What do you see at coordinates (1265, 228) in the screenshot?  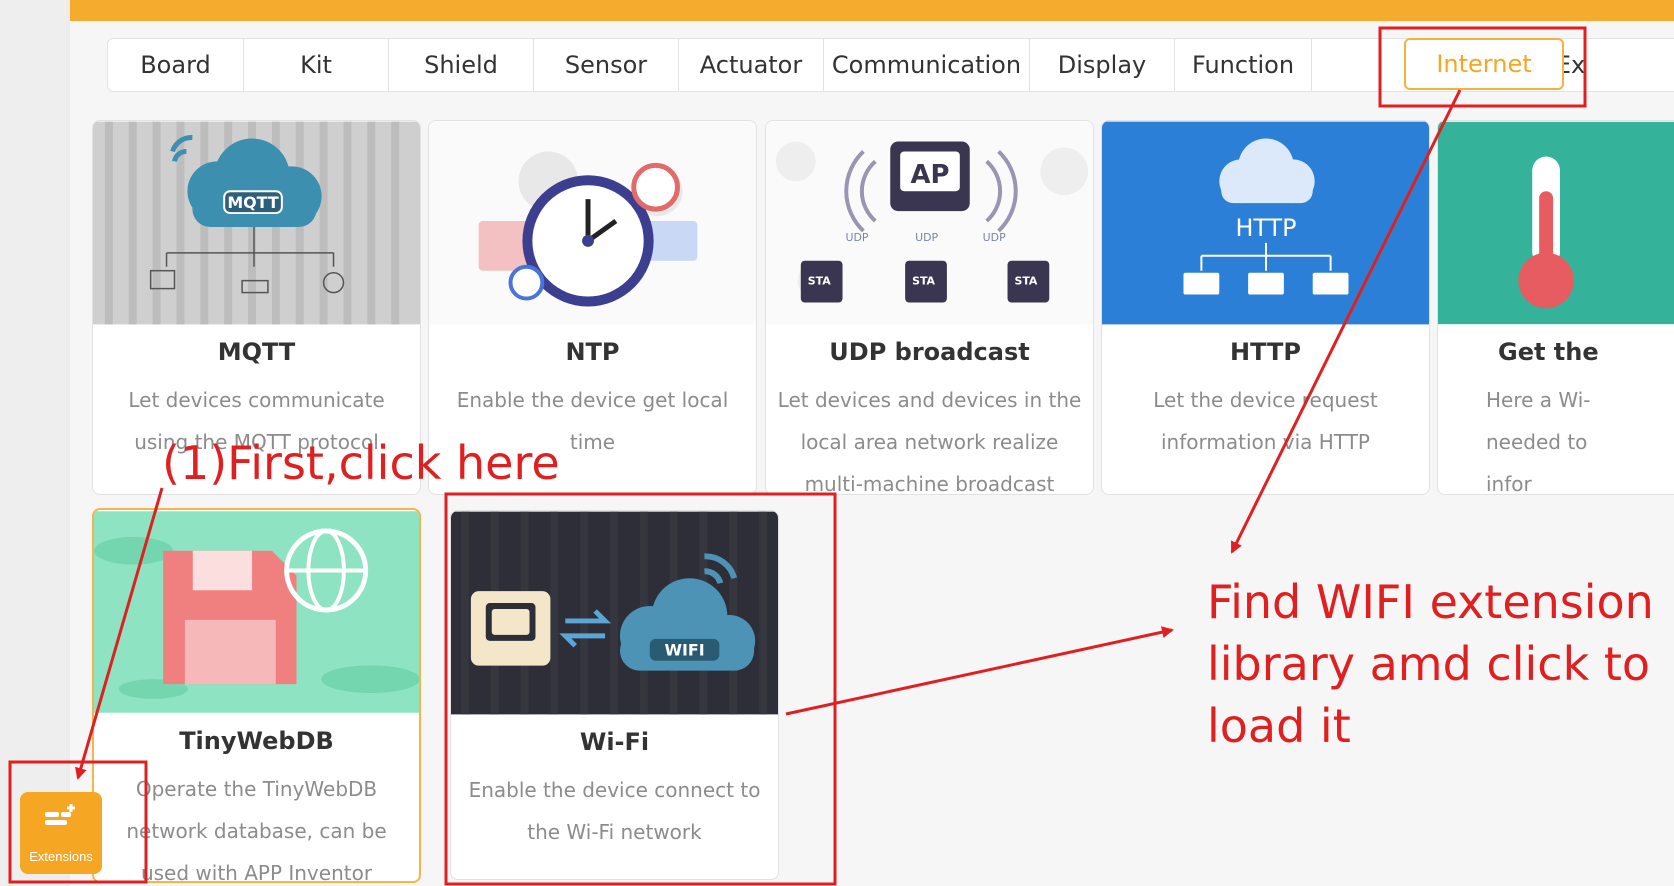 I see `svg-text: HTTP` at bounding box center [1265, 228].